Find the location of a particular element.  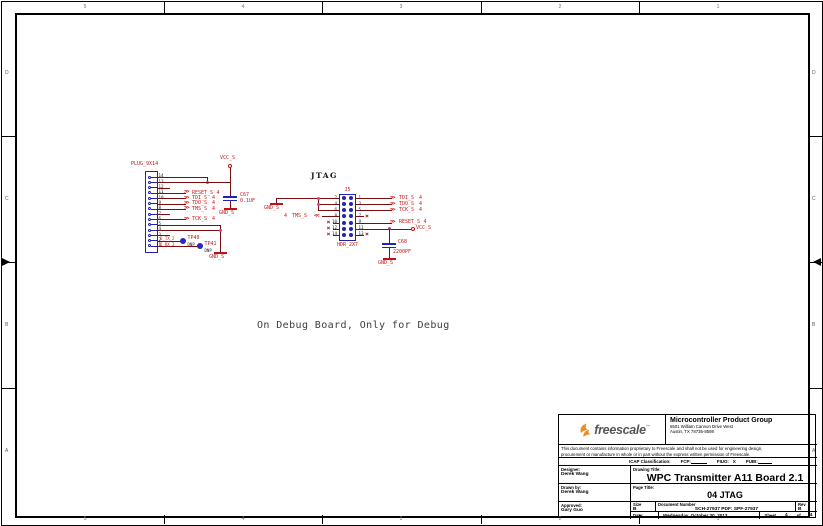

net-label-tms: TMS_S is located at coordinates (300, 216).